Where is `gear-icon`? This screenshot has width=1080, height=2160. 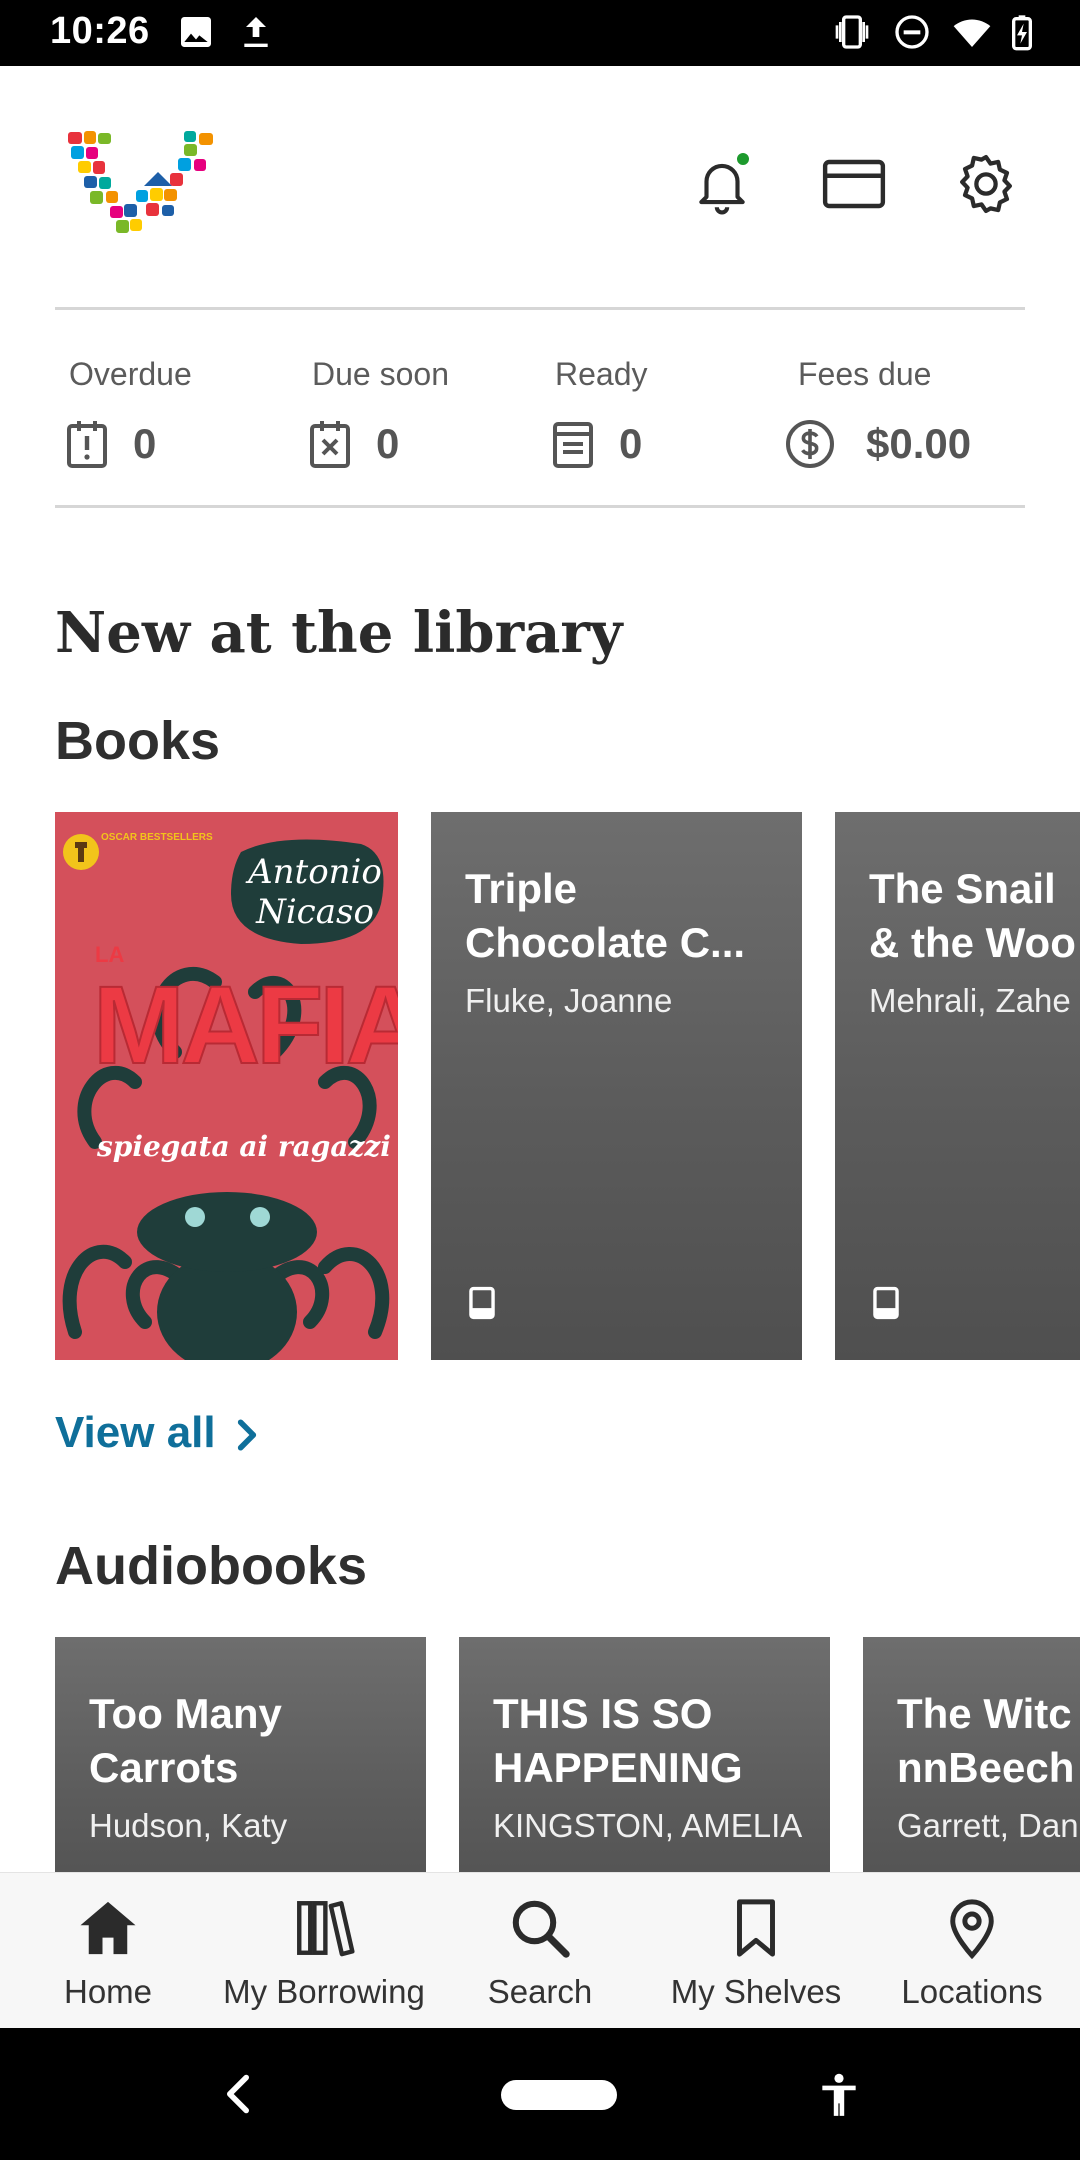 gear-icon is located at coordinates (986, 184).